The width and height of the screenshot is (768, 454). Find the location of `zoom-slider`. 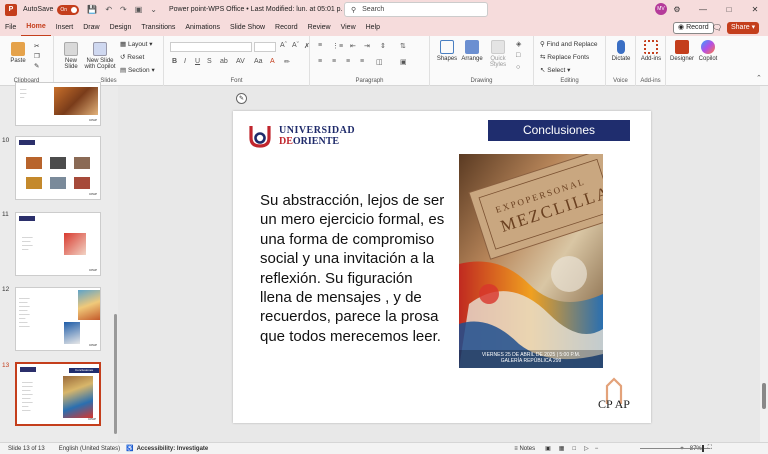

zoom-slider is located at coordinates (675, 448).